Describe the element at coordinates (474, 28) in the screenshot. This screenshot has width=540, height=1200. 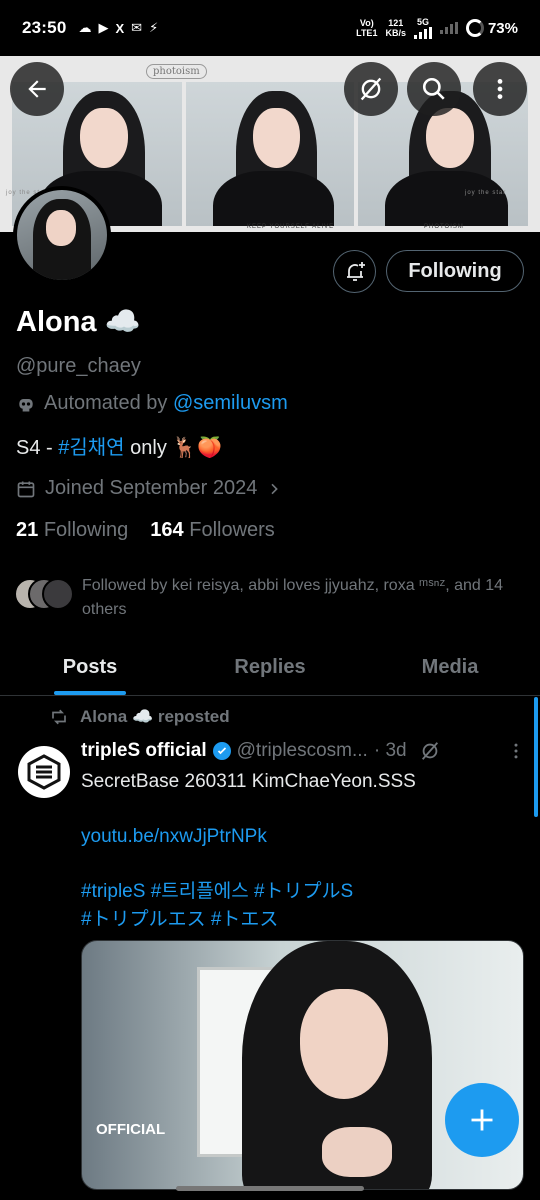
I see `battery-icon` at that location.